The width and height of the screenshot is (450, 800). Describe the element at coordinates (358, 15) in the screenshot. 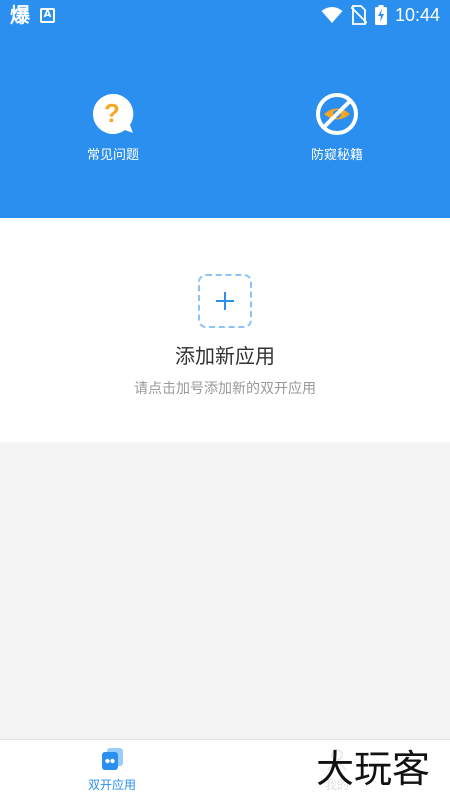

I see `no-sim-icon` at that location.